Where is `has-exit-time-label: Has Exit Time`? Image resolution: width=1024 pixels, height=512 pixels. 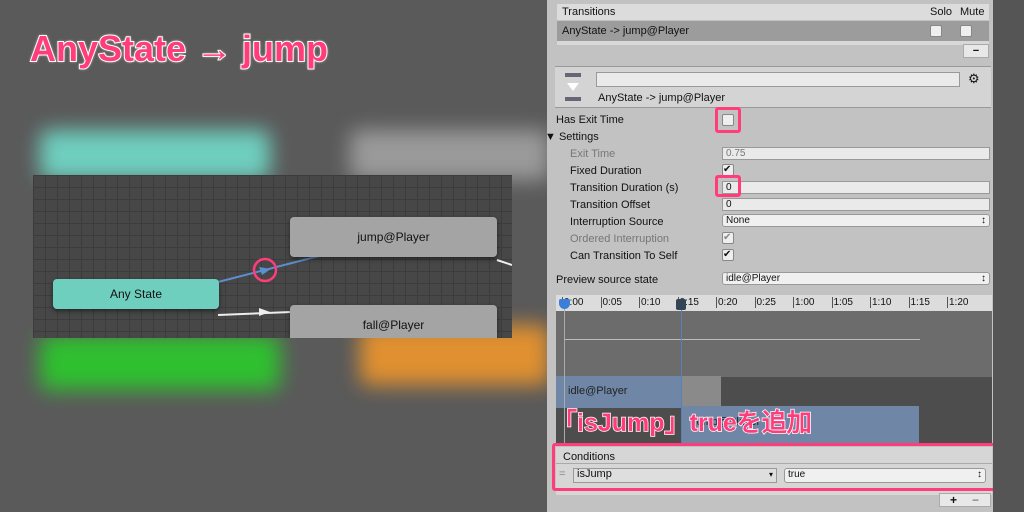 has-exit-time-label: Has Exit Time is located at coordinates (590, 120).